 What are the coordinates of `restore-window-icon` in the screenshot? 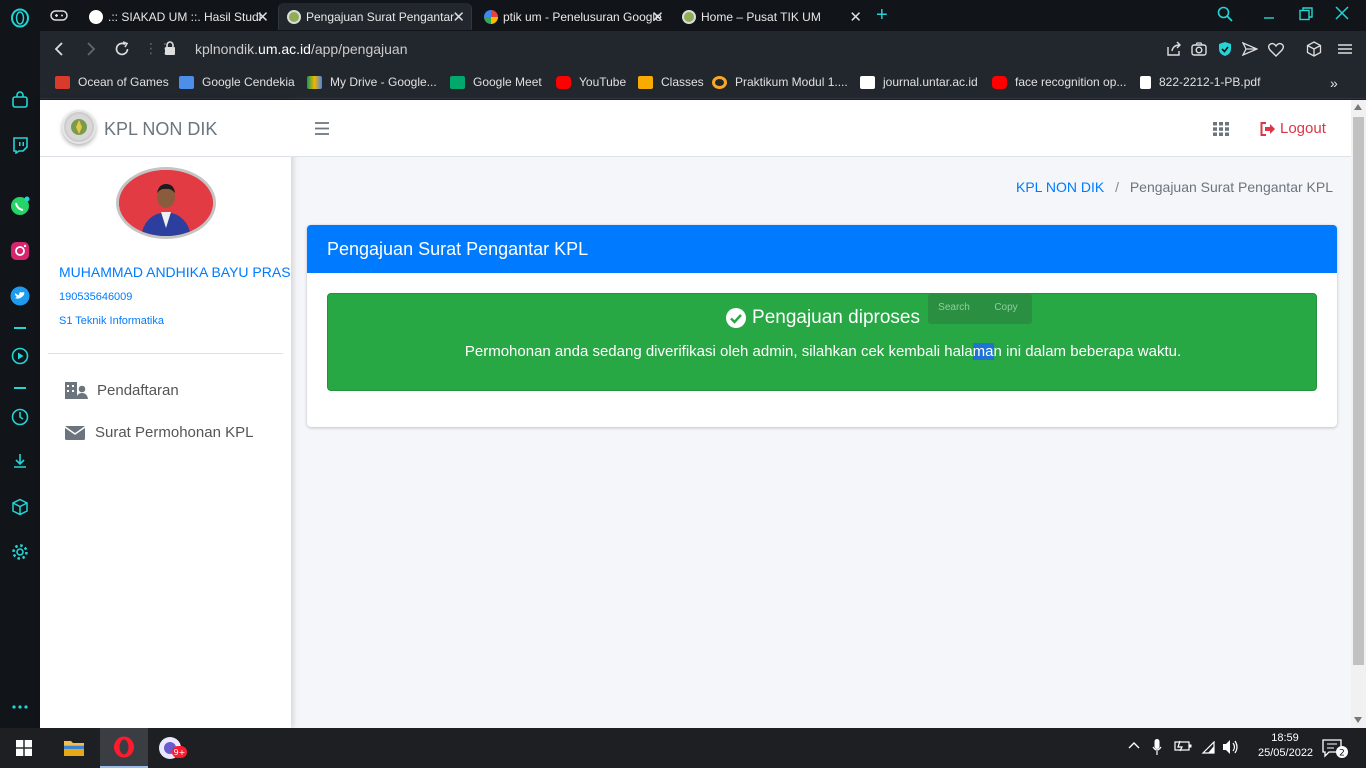 It's located at (1306, 14).